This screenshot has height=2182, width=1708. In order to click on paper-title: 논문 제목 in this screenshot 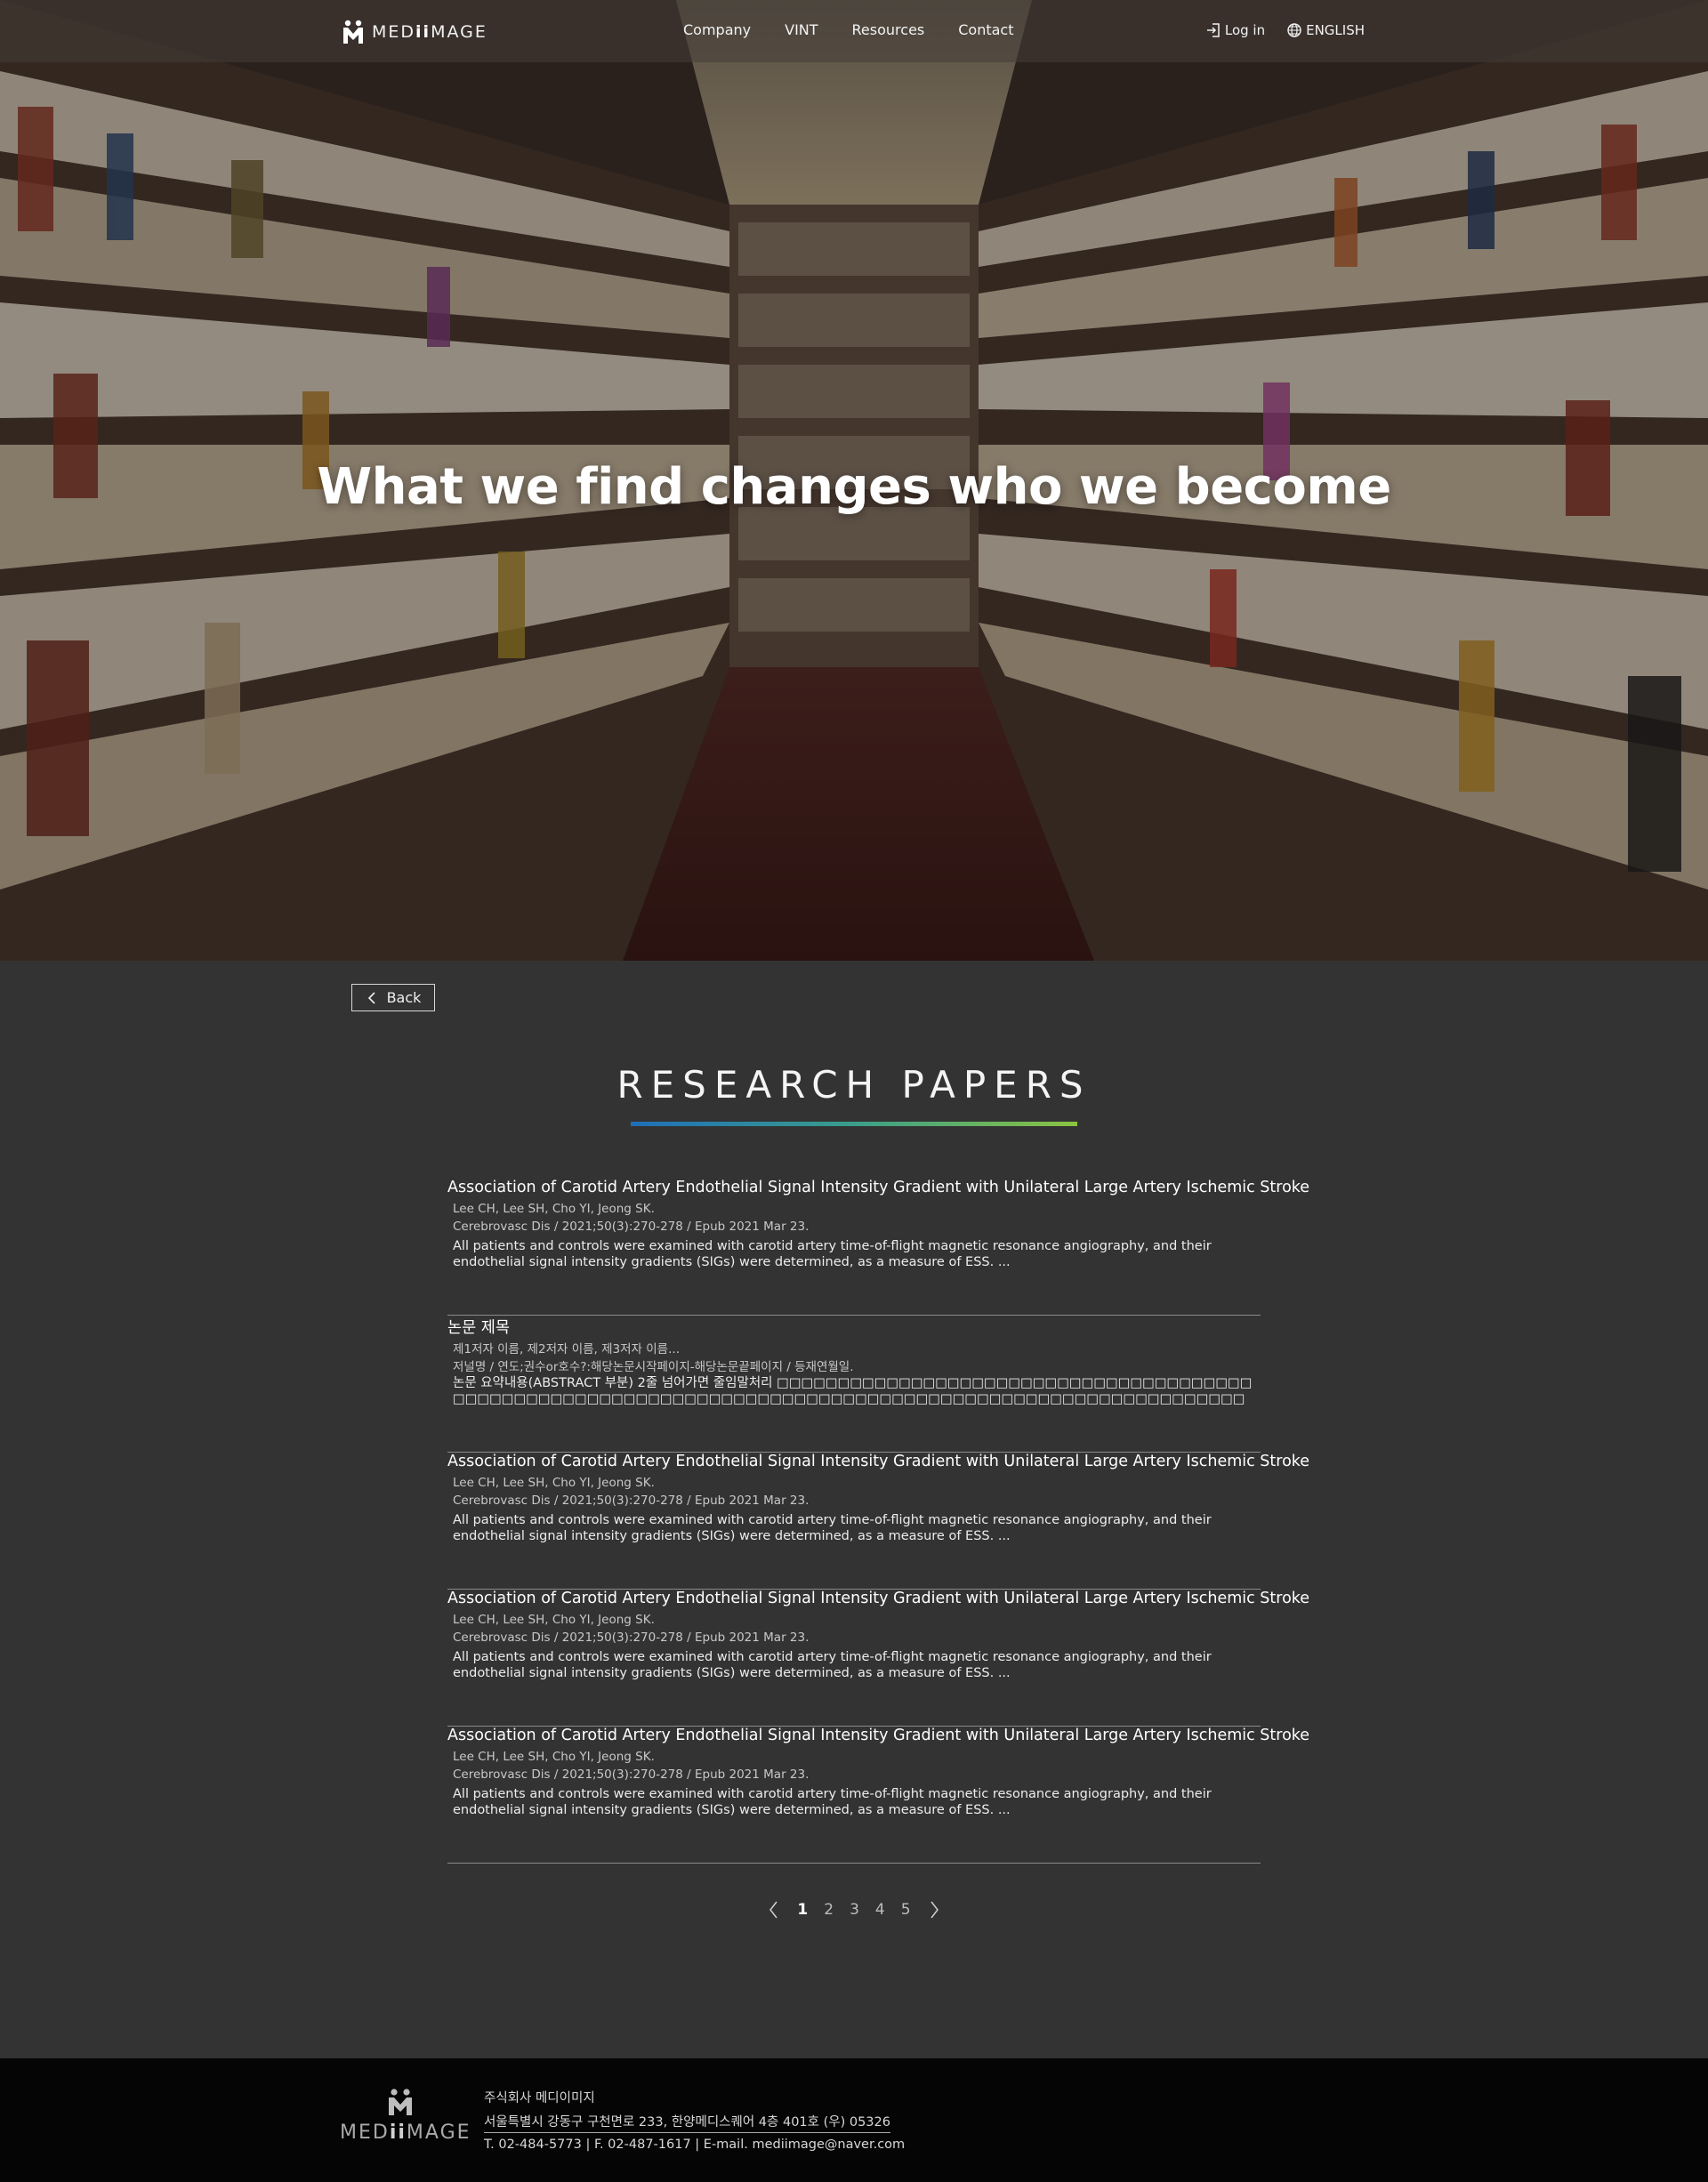, I will do `click(478, 1327)`.